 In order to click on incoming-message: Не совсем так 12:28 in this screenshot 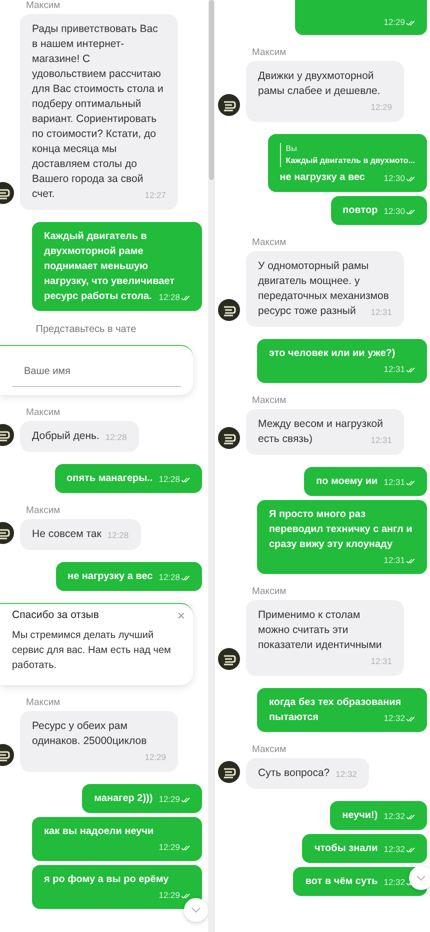, I will do `click(80, 534)`.